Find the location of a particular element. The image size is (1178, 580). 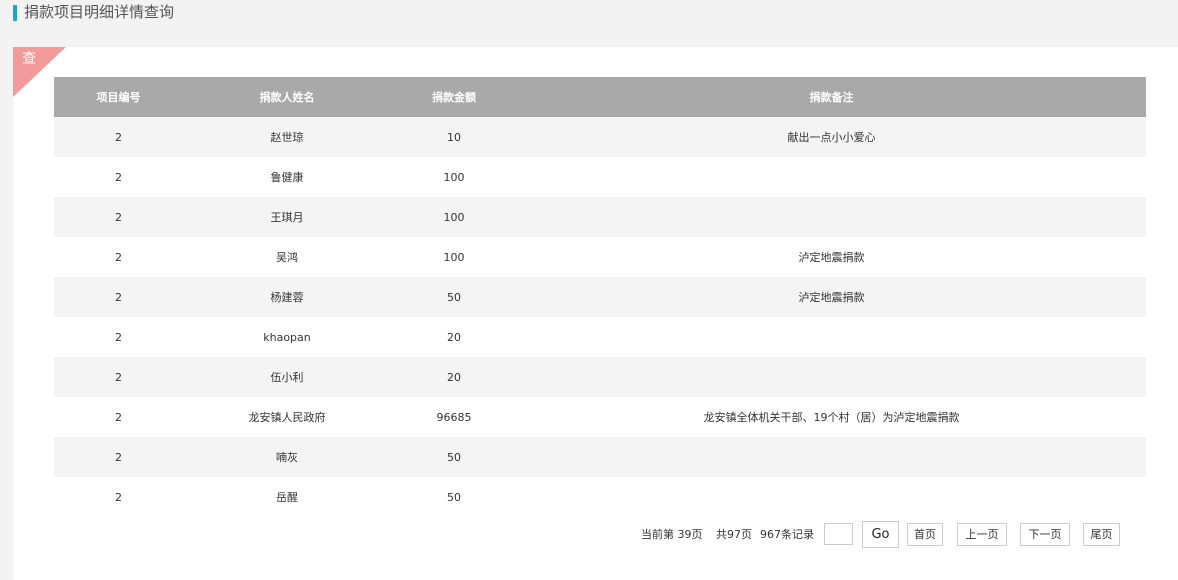

table-row: 2 岳醒 50 is located at coordinates (600, 497).